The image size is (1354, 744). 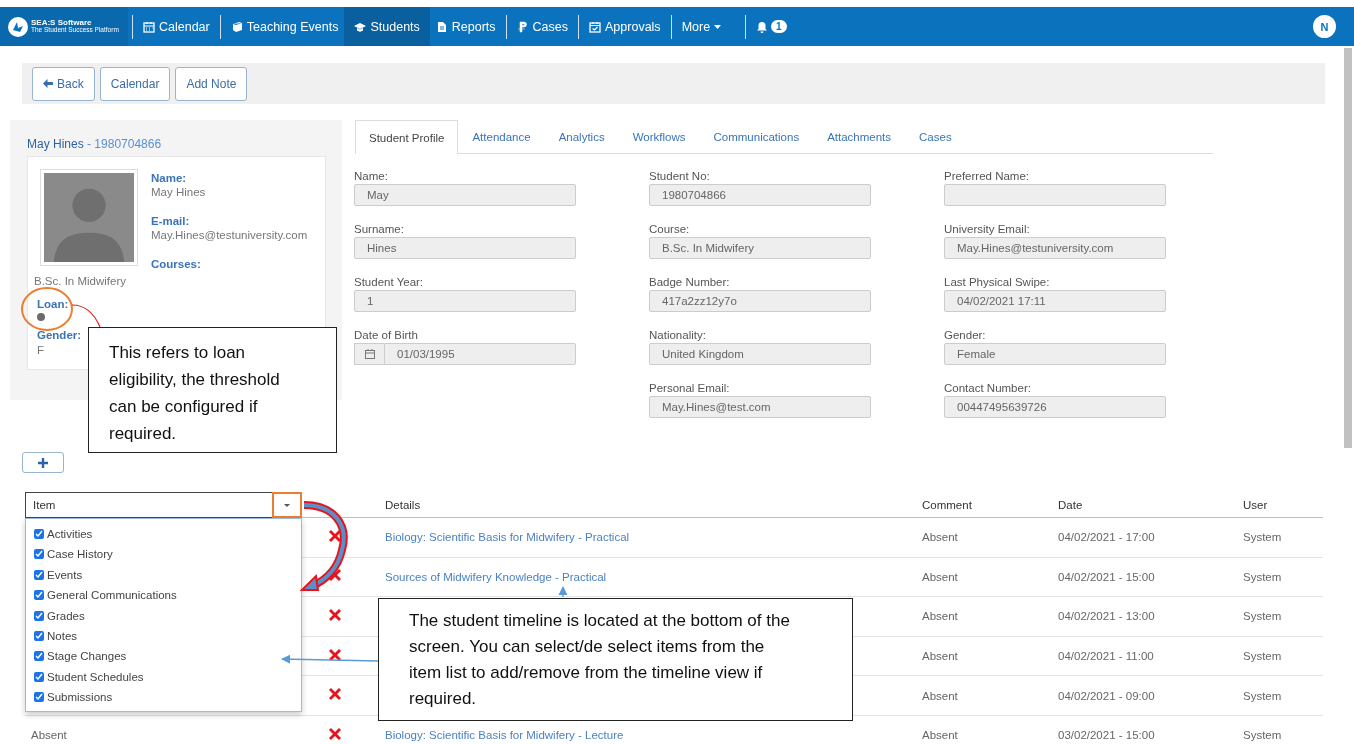 What do you see at coordinates (625, 26) in the screenshot?
I see `nav-item: Approvals` at bounding box center [625, 26].